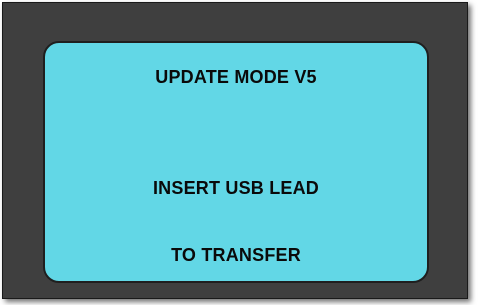 The height and width of the screenshot is (305, 478). Describe the element at coordinates (235, 188) in the screenshot. I see `insert-usb-text: INSERT USB LEAD` at that location.